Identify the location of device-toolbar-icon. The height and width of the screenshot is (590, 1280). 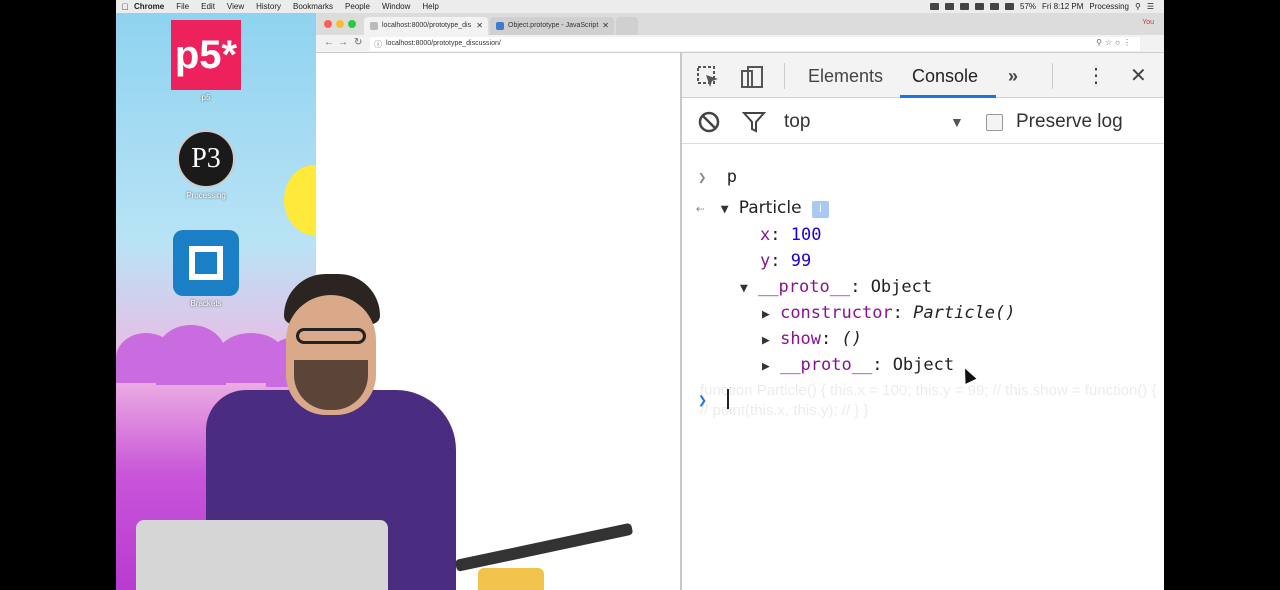
(752, 77).